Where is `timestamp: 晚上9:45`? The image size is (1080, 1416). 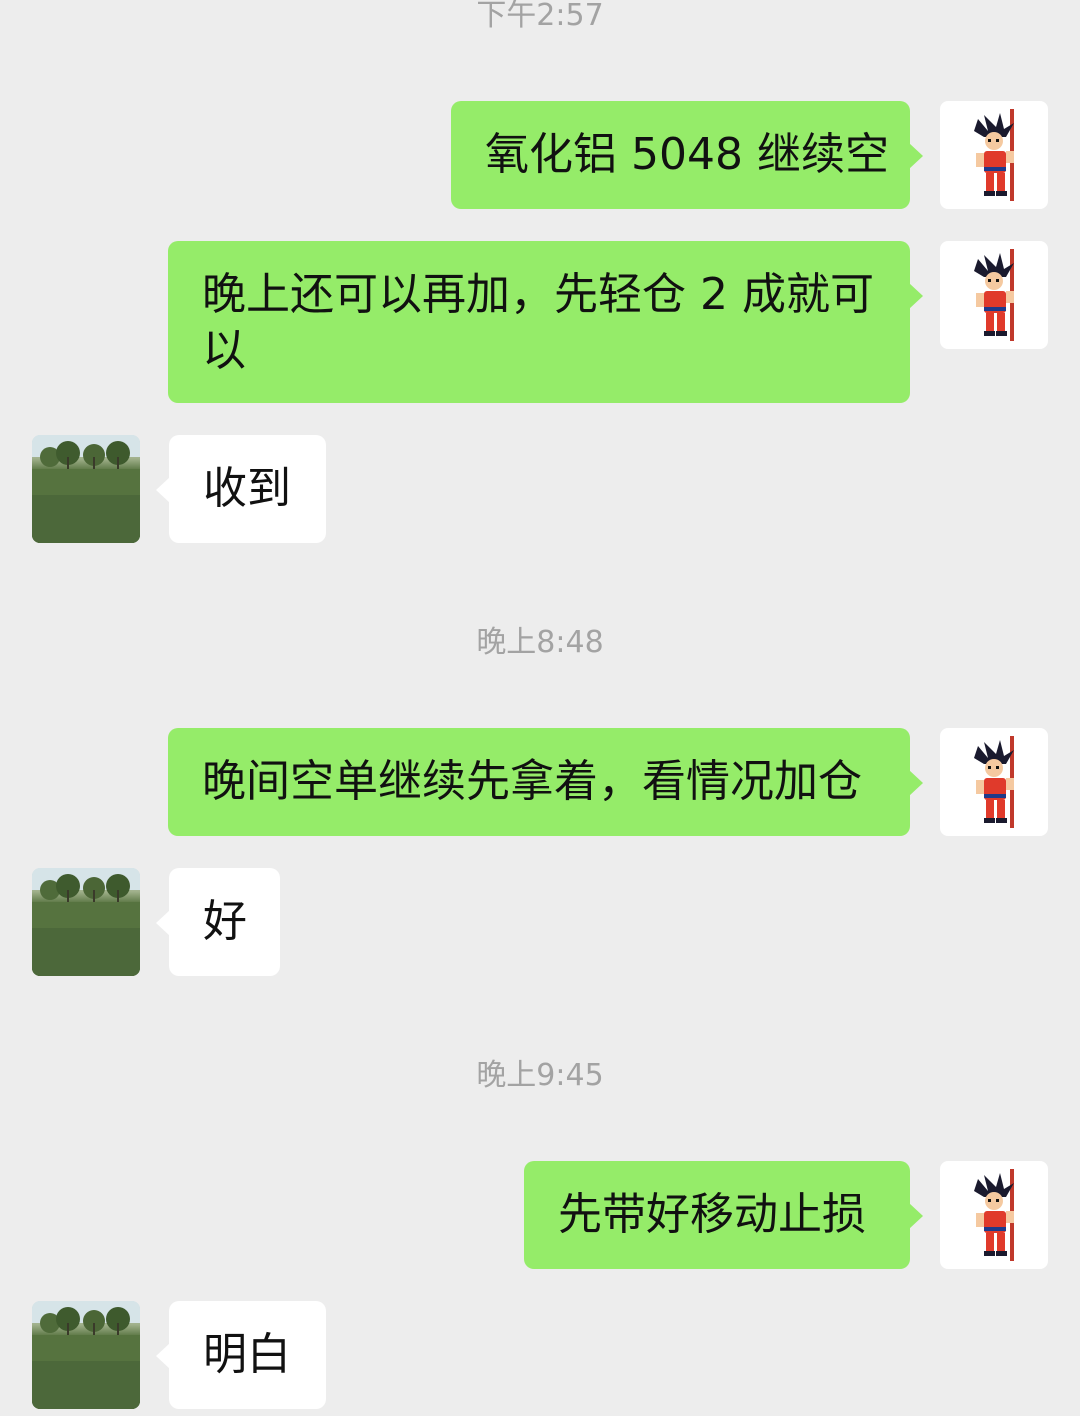
timestamp: 晚上9:45 is located at coordinates (540, 1075).